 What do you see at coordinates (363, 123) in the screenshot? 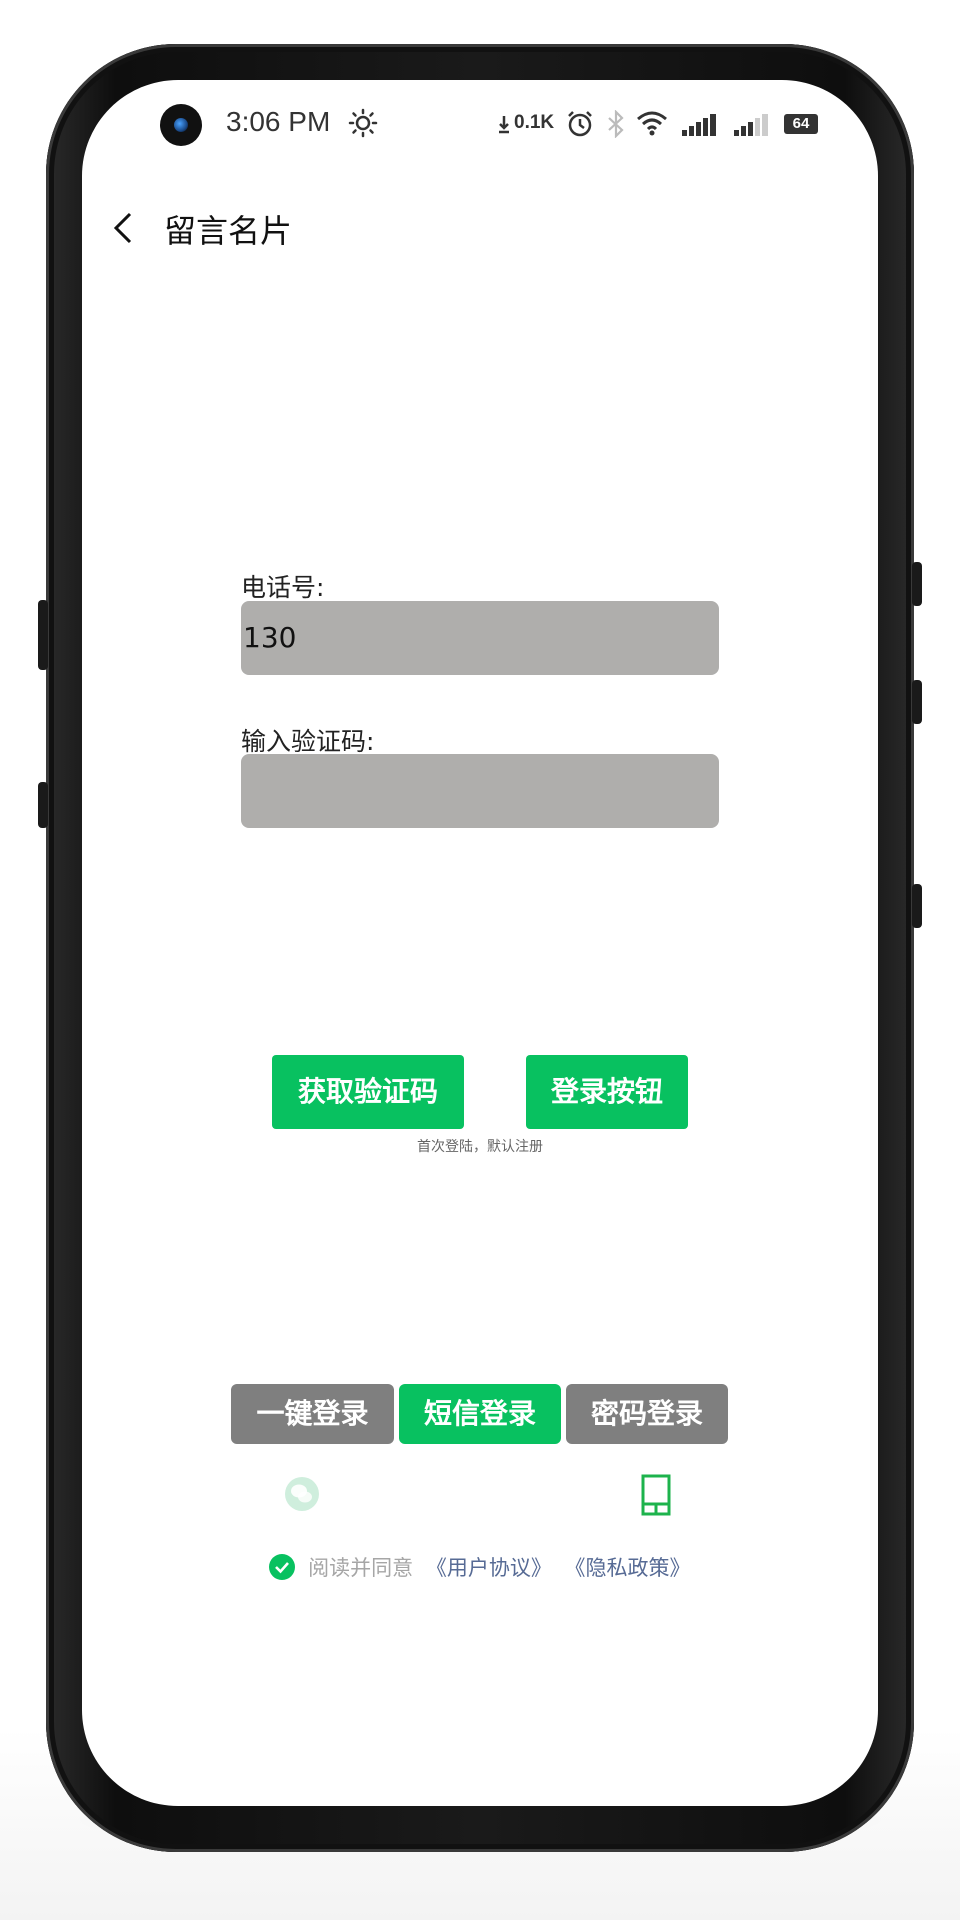
I see `brightness-icon` at bounding box center [363, 123].